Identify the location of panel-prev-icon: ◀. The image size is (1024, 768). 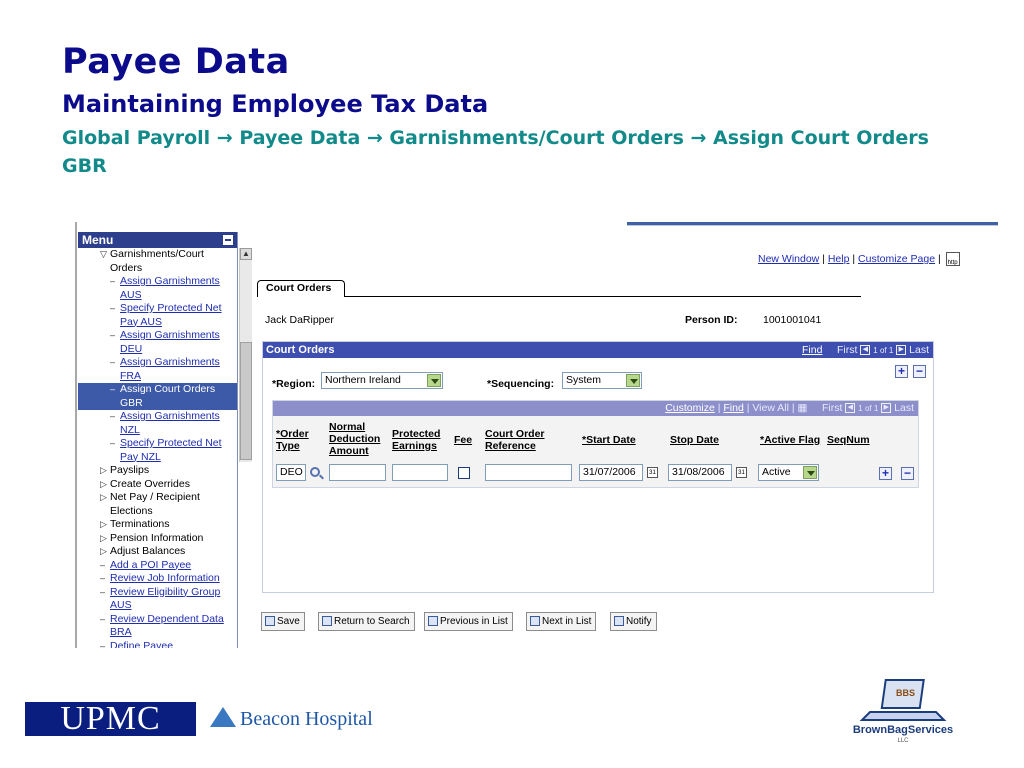
(865, 350).